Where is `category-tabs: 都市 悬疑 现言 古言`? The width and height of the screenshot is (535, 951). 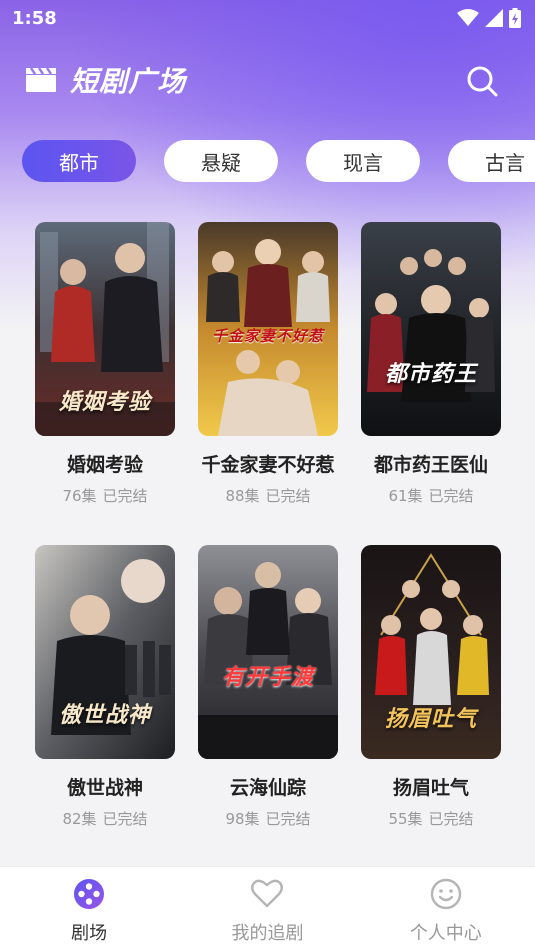 category-tabs: 都市 悬疑 现言 古言 is located at coordinates (278, 161).